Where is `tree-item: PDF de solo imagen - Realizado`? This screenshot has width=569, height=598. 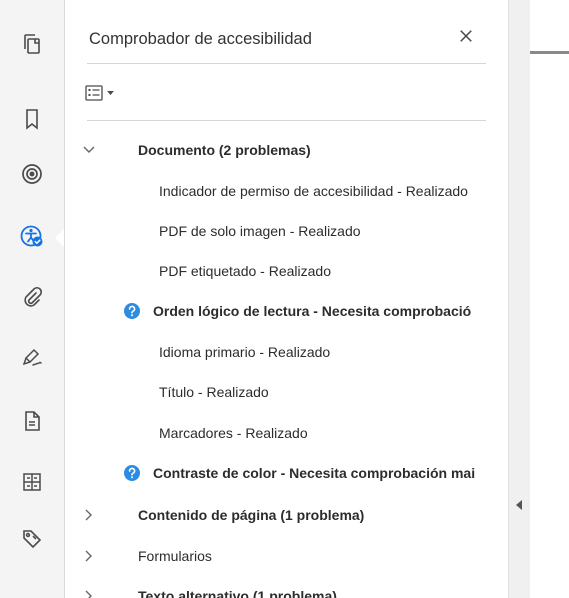 tree-item: PDF de solo imagen - Realizado is located at coordinates (286, 231).